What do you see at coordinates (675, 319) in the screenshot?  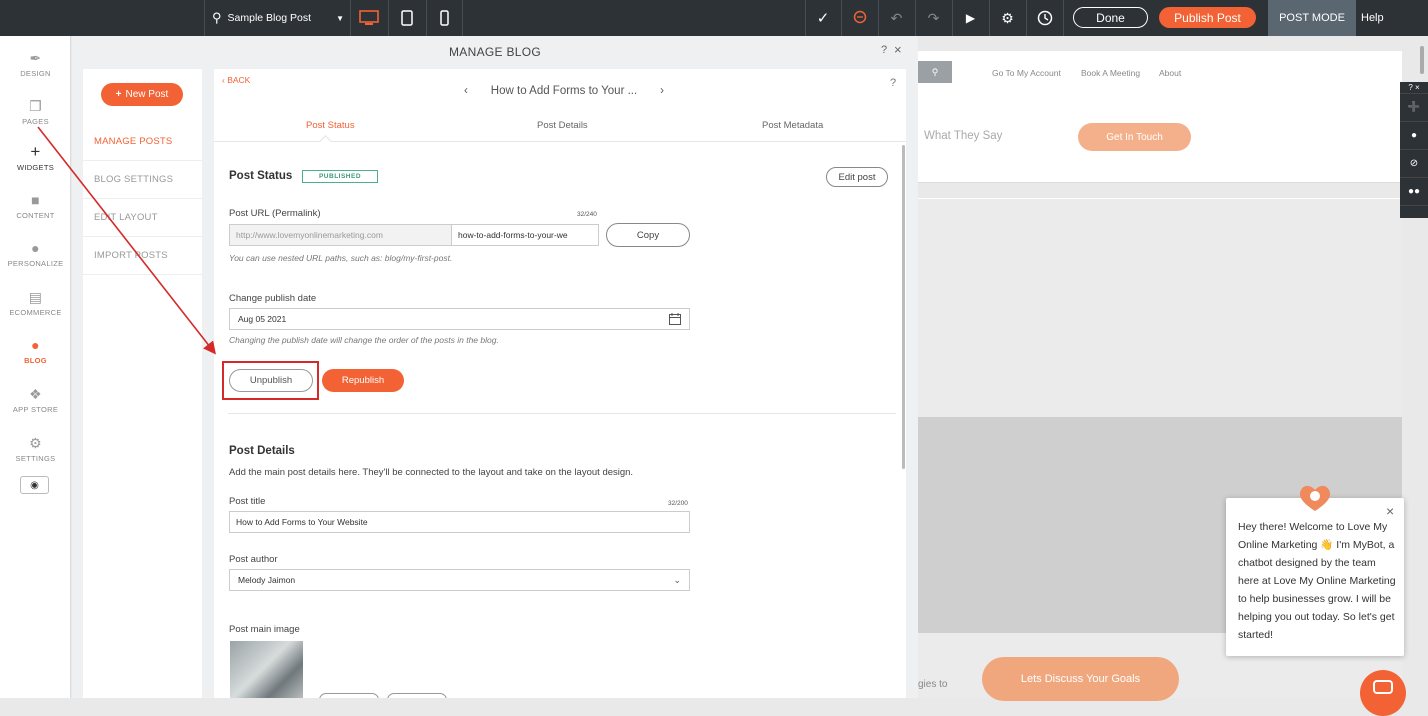 I see `calendar-icon` at bounding box center [675, 319].